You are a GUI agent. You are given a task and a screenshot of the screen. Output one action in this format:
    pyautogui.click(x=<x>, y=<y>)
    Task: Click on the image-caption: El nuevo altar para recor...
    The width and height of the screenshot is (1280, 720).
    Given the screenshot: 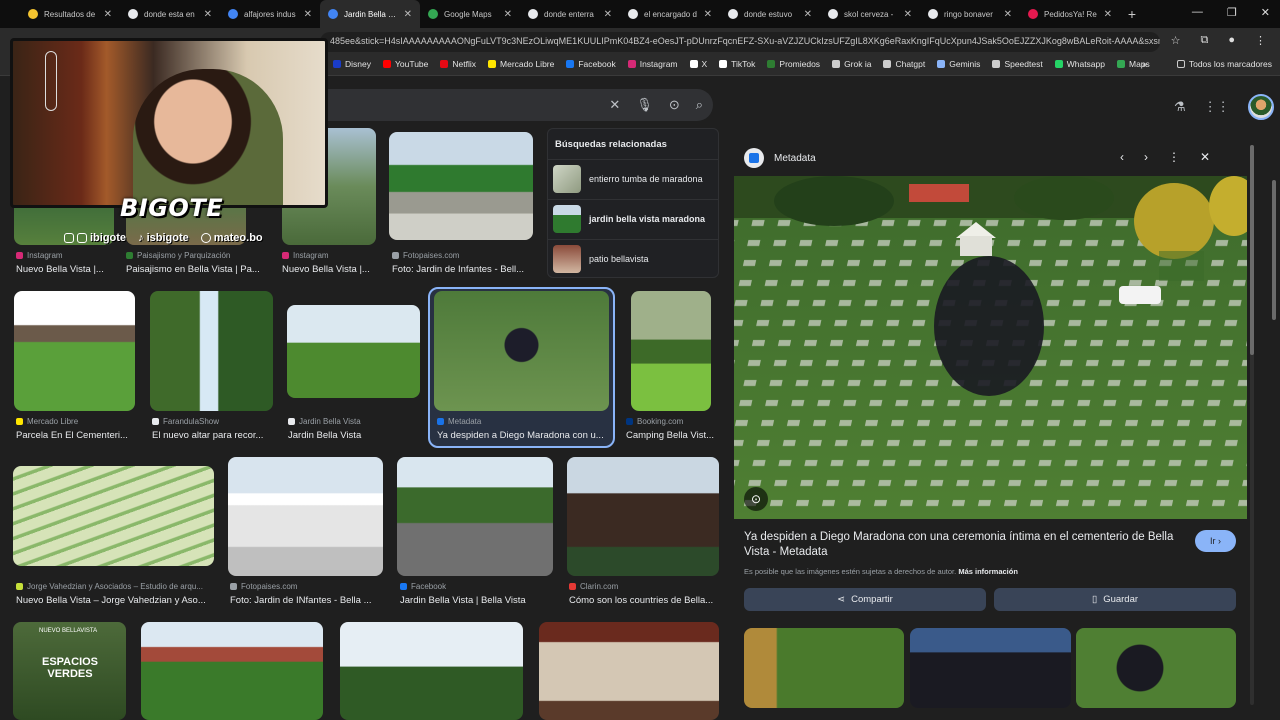 What is the action you would take?
    pyautogui.click(x=214, y=435)
    